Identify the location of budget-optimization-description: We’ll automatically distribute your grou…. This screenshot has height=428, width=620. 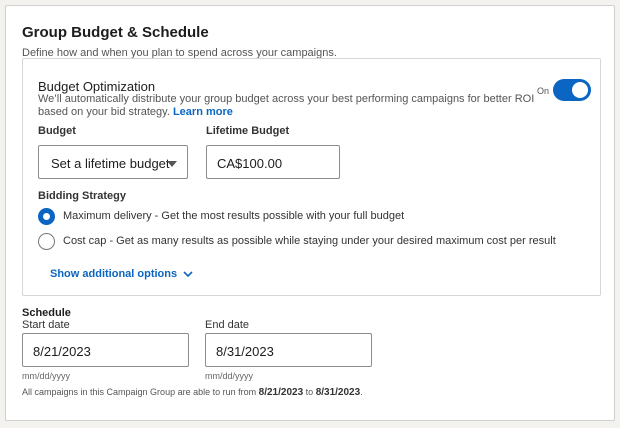
(286, 106).